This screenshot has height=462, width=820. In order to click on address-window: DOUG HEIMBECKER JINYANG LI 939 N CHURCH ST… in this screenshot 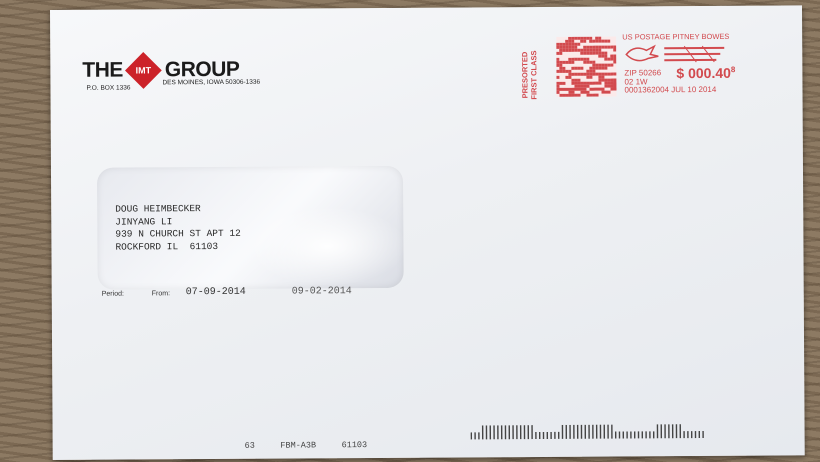, I will do `click(252, 227)`.